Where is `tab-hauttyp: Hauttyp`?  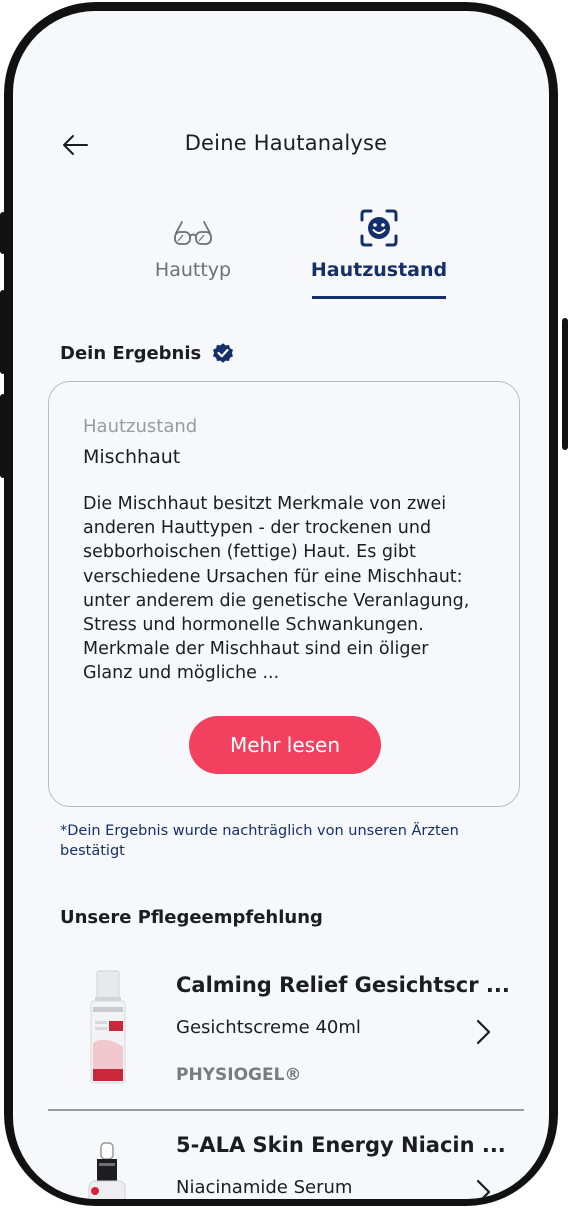 tab-hauttyp: Hauttyp is located at coordinates (193, 251).